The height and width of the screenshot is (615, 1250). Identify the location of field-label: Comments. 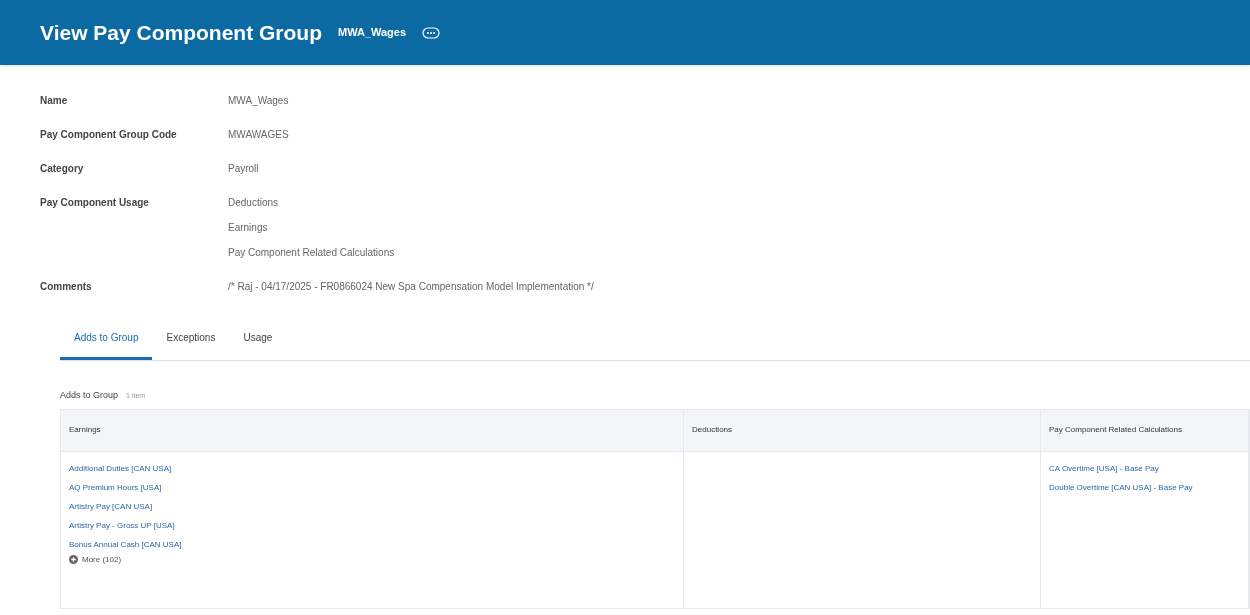
(66, 287).